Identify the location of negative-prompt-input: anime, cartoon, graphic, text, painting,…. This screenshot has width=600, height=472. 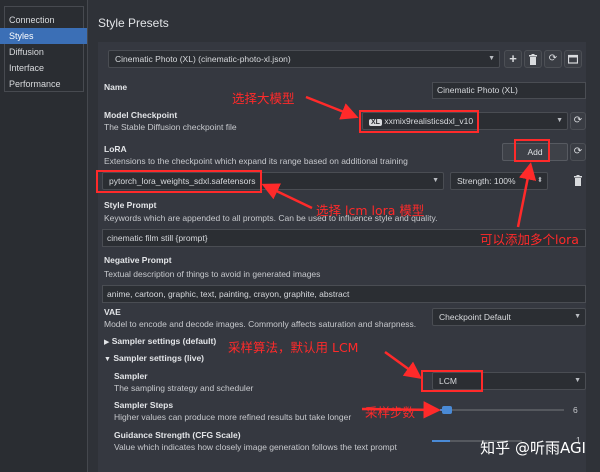
(344, 294).